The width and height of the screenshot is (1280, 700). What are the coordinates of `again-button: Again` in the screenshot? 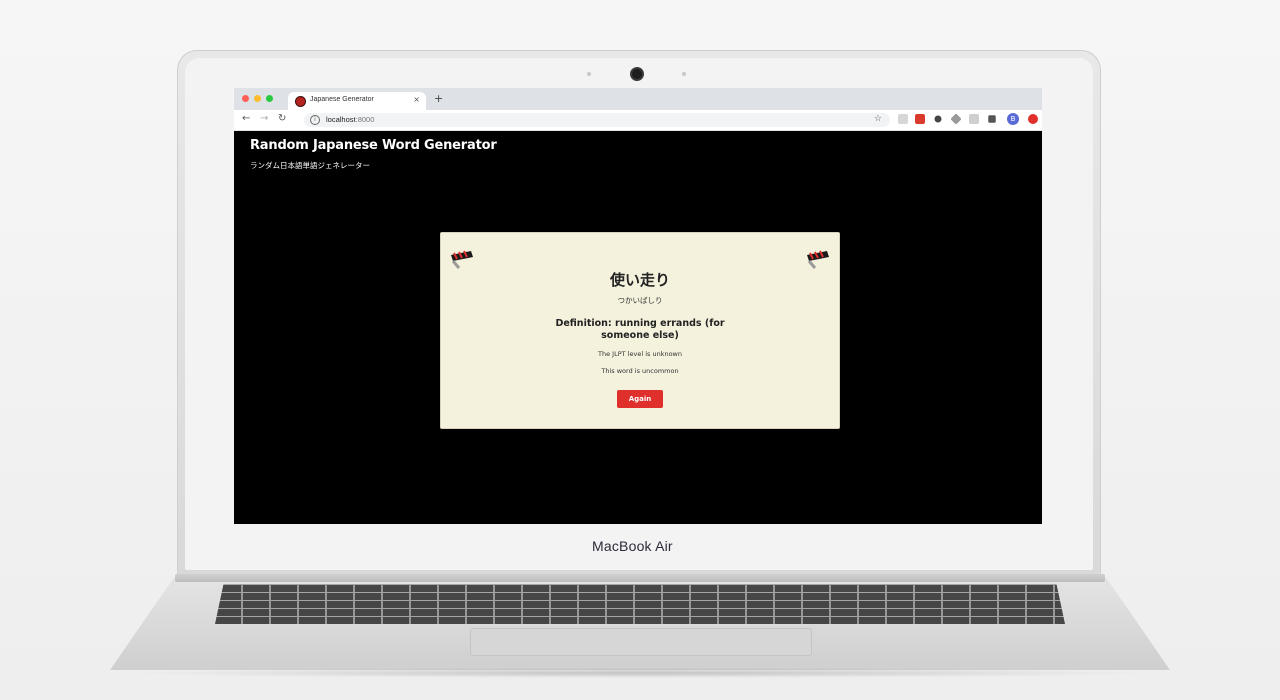 It's located at (640, 399).